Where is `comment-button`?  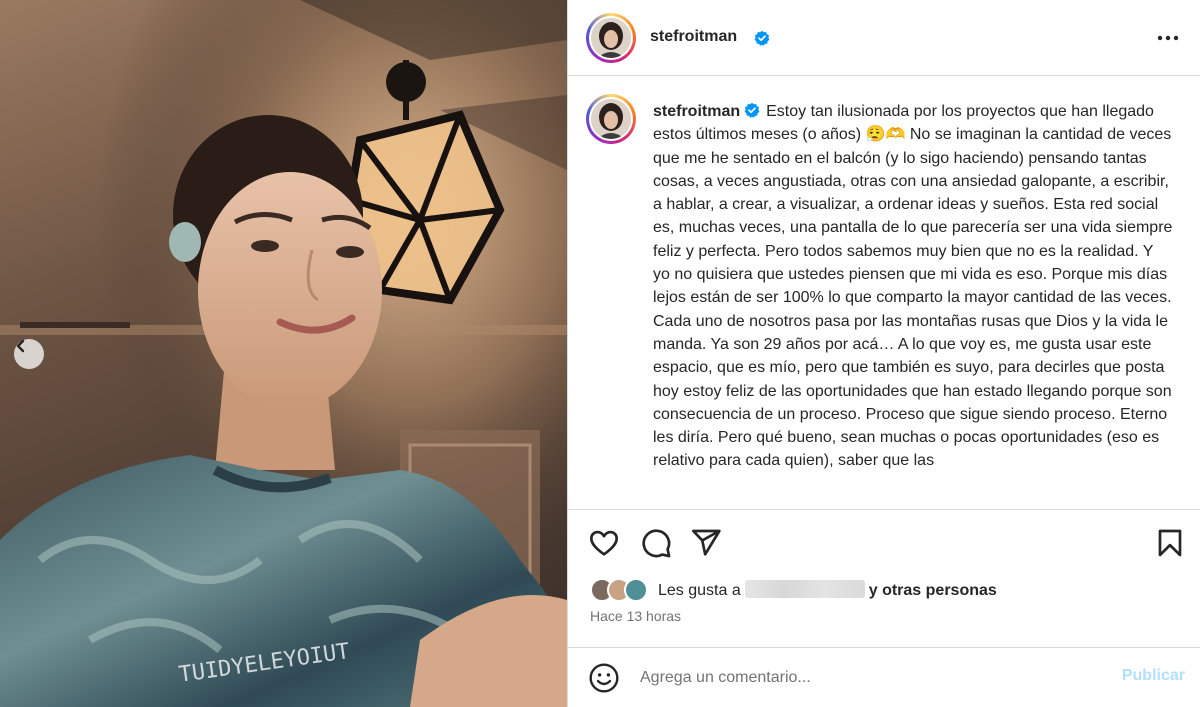 comment-button is located at coordinates (656, 543).